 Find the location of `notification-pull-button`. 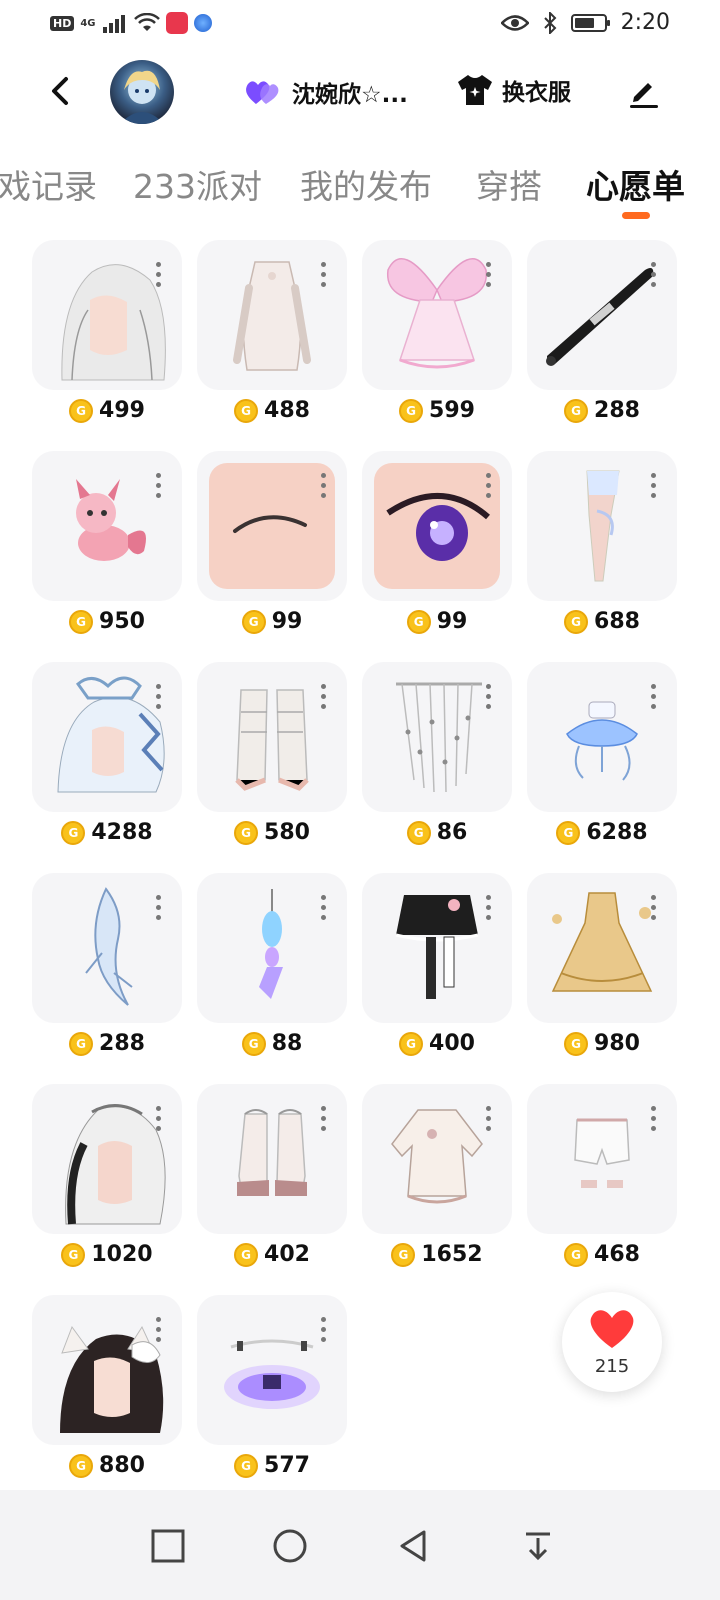

notification-pull-button is located at coordinates (538, 1546).